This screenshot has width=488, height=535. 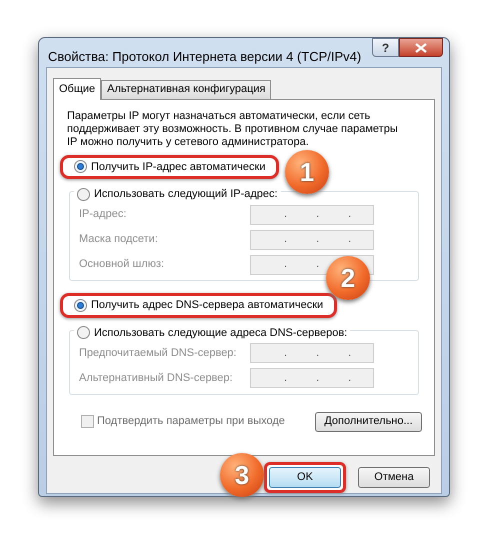 I want to click on close-button, so click(x=421, y=47).